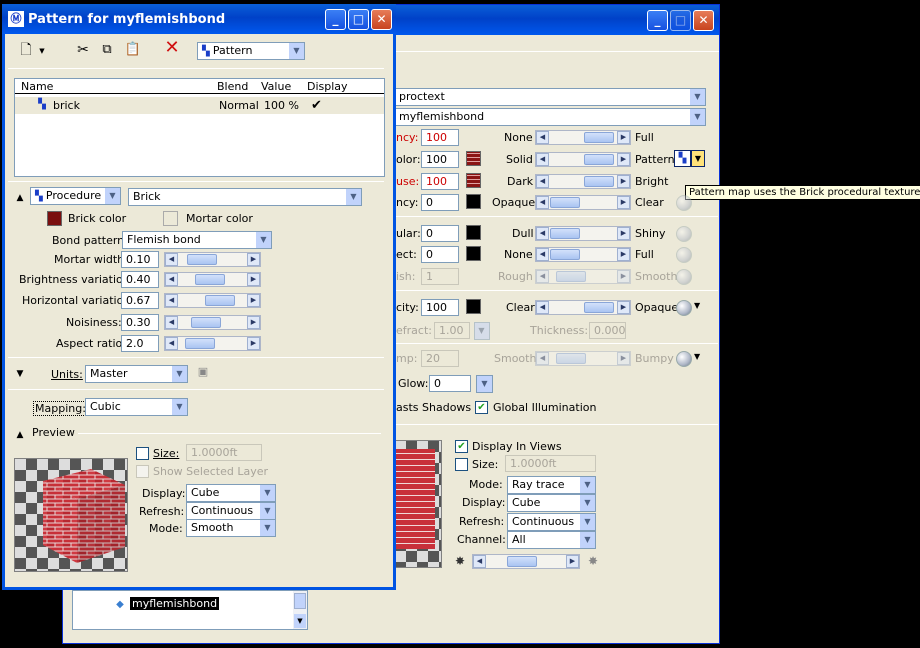  Describe the element at coordinates (440, 307) in the screenshot. I see `opacity-input: 100` at that location.